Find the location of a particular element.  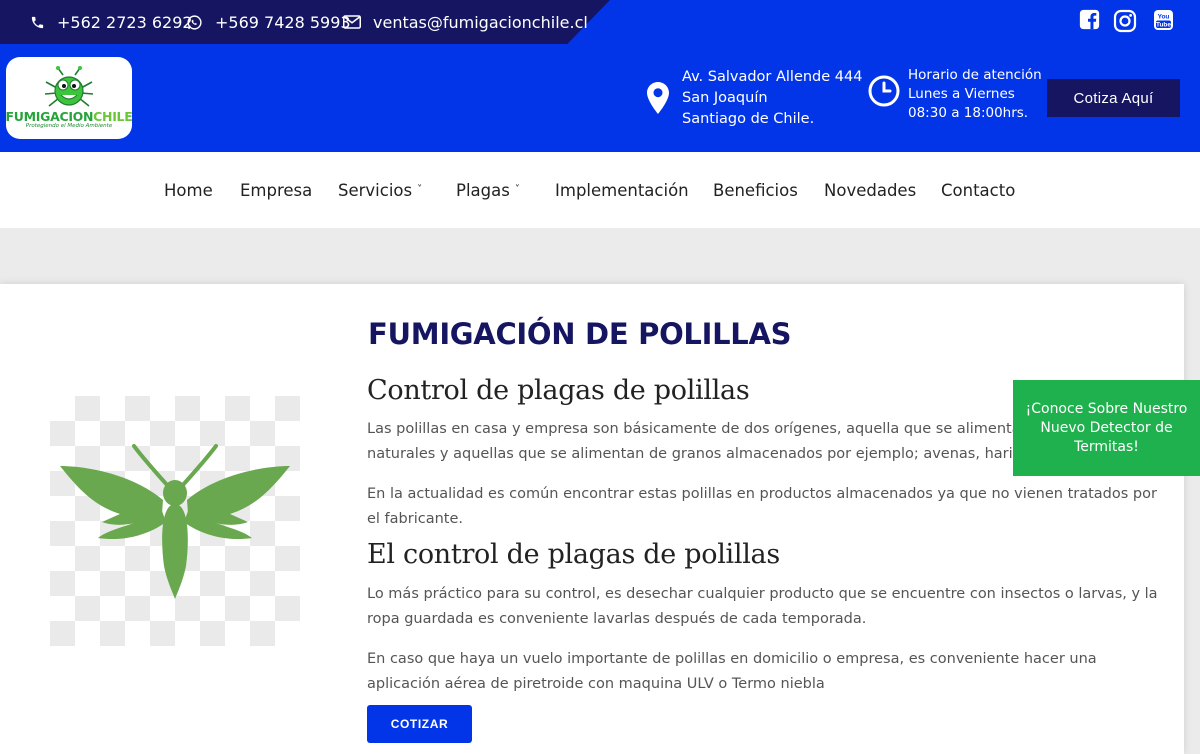

hours-line-2: Lunes a Viernes is located at coordinates (961, 94).